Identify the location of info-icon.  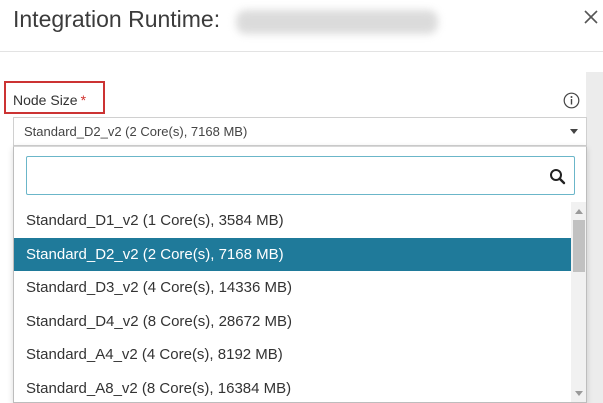
(571, 100).